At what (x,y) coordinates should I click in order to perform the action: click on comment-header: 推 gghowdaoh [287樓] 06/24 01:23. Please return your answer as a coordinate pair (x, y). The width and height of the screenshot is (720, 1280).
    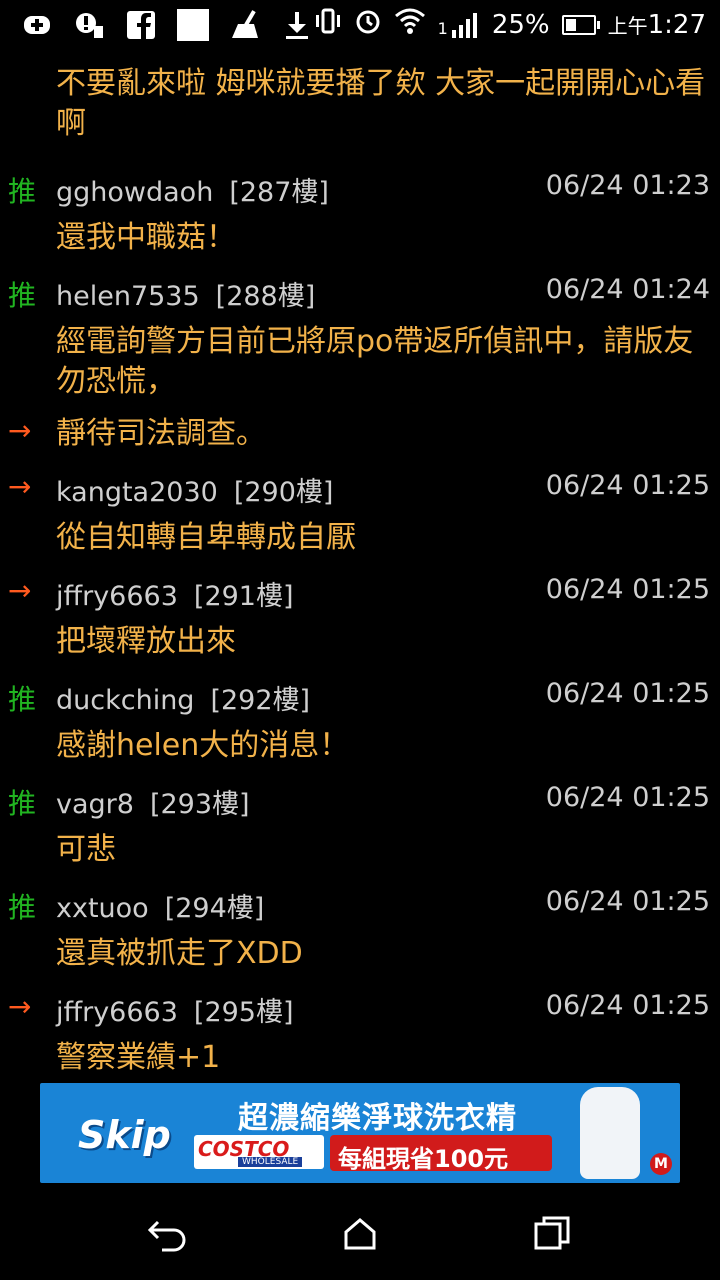
    Looking at the image, I should click on (360, 188).